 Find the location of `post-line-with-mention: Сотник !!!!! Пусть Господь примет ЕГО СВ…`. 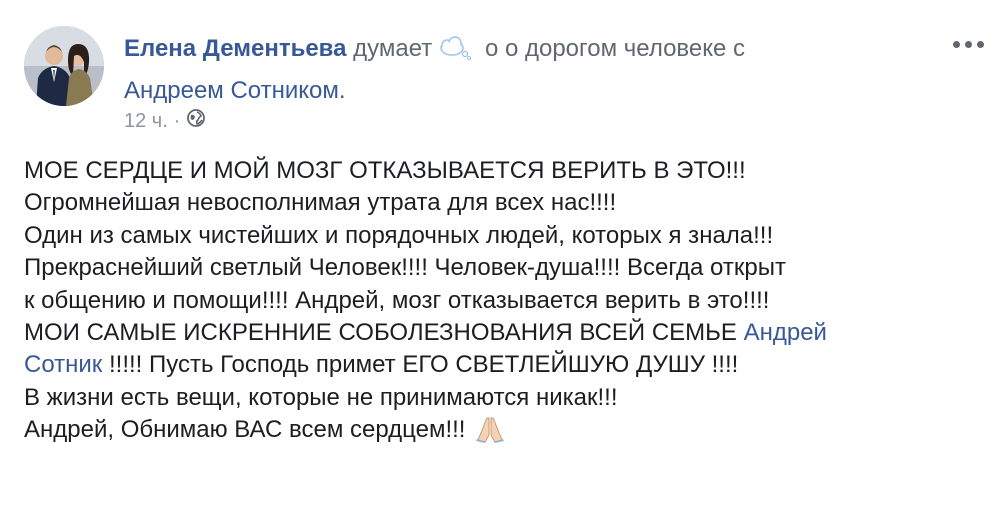

post-line-with-mention: Сотник !!!!! Пусть Господь примет ЕГО СВ… is located at coordinates (504, 365).